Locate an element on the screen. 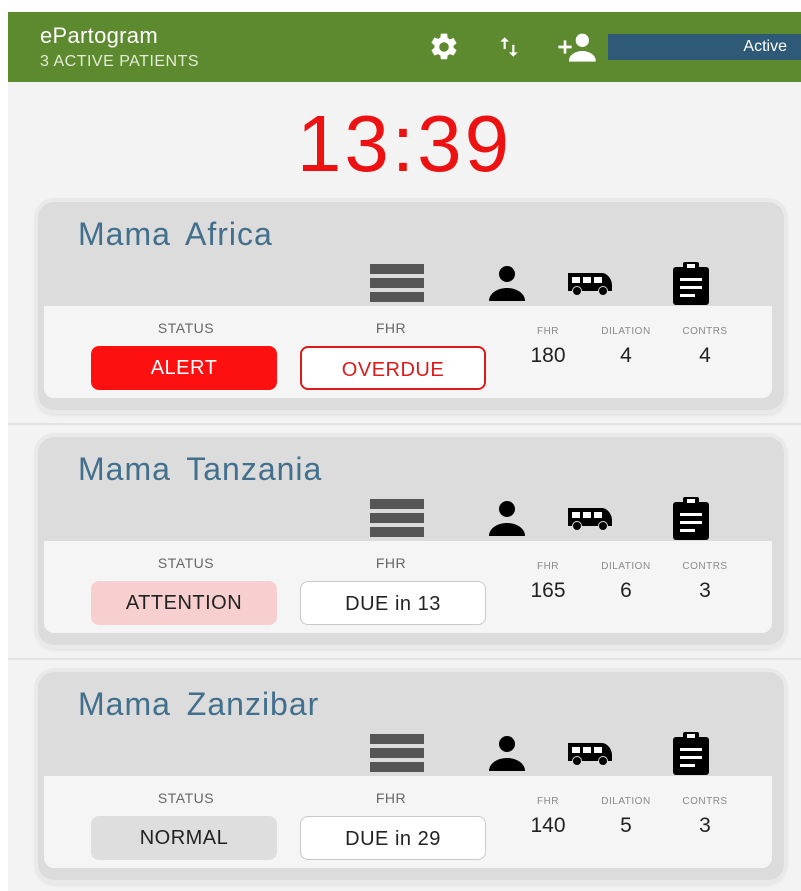 The height and width of the screenshot is (891, 801). fhr-due-button: DUE in 13 is located at coordinates (393, 603).